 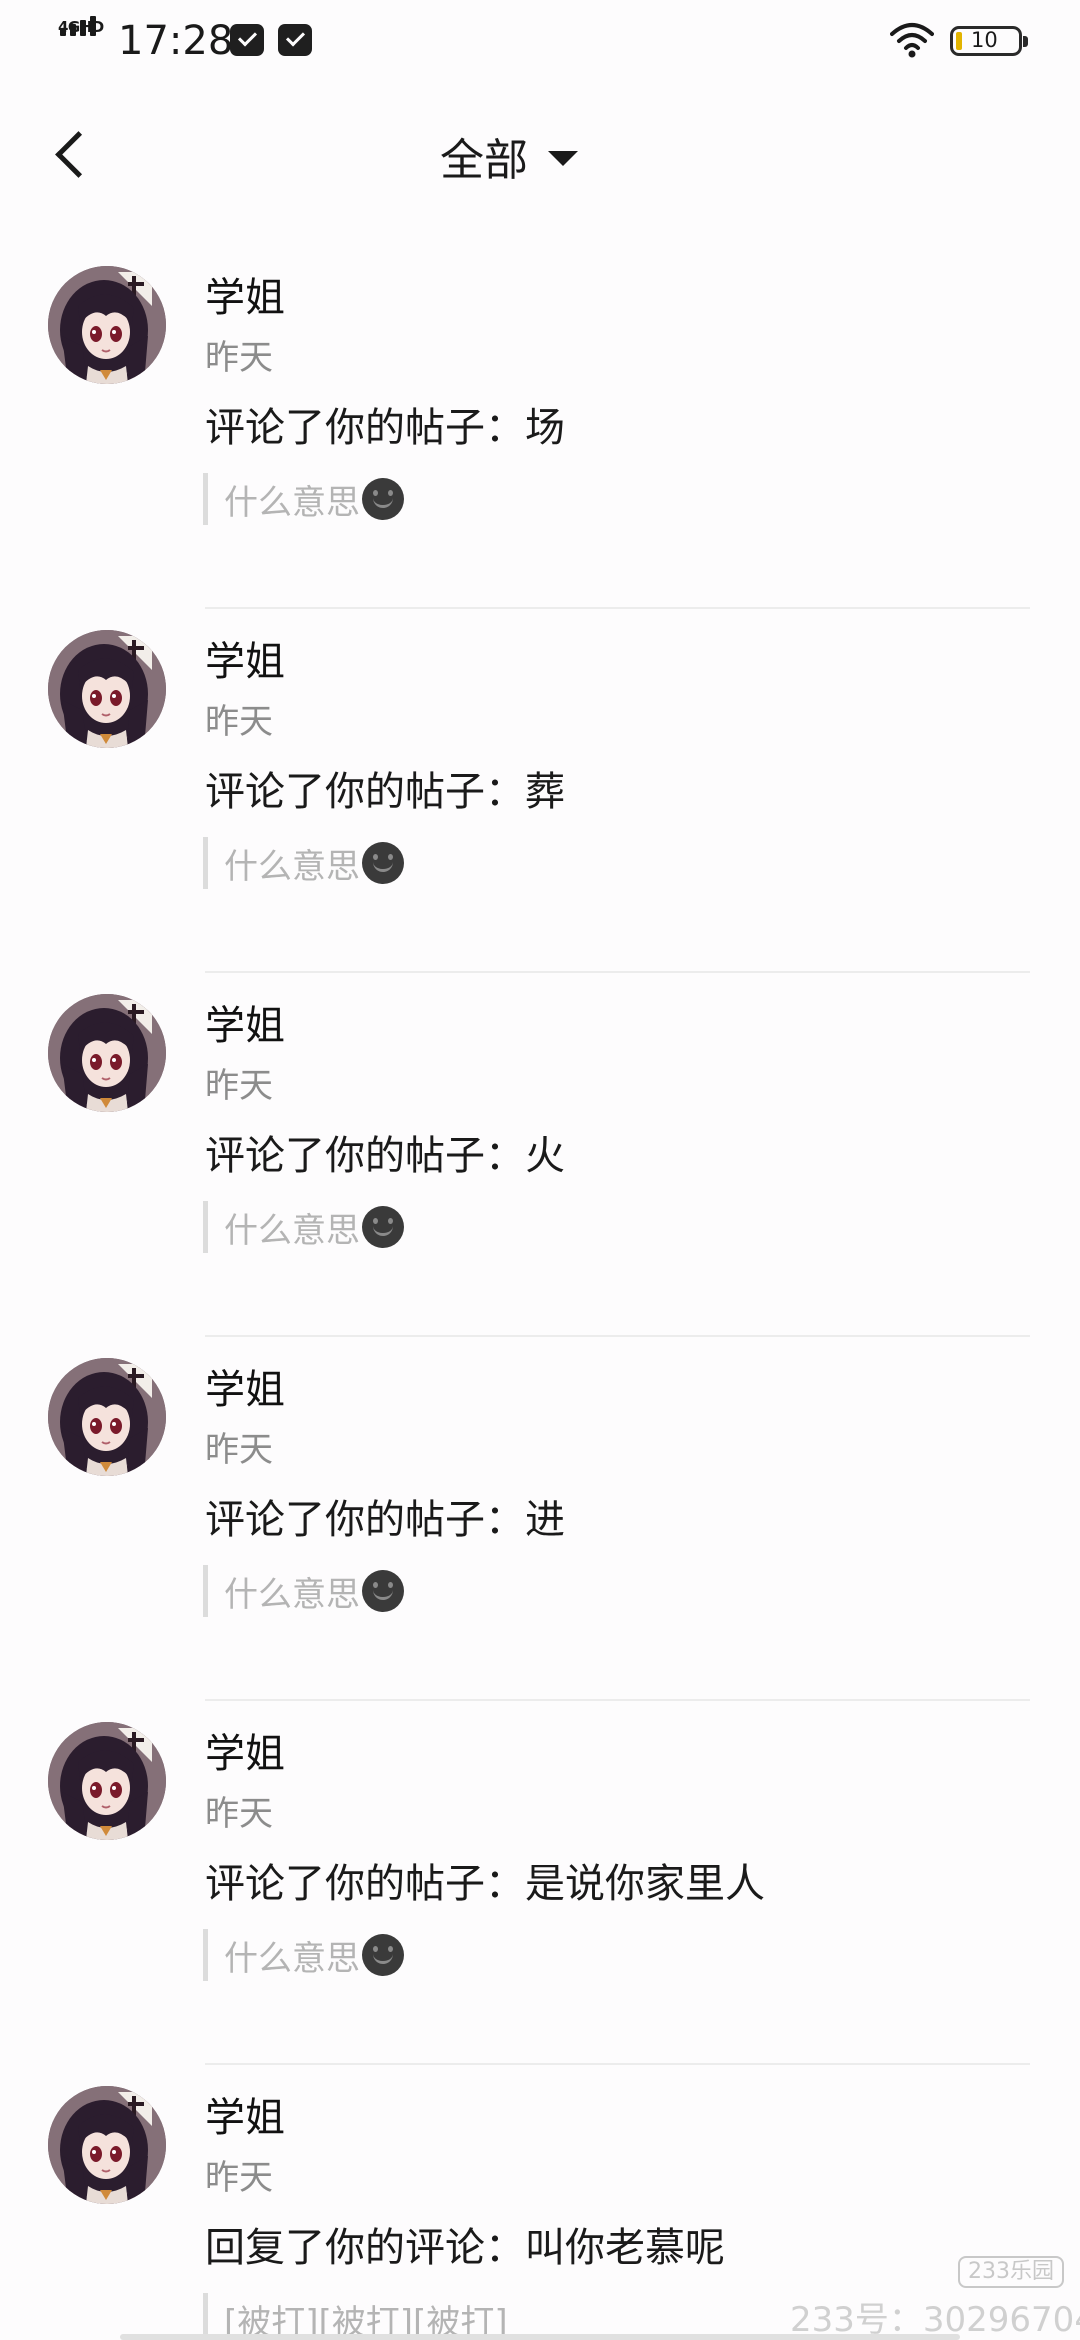 What do you see at coordinates (385, 1156) in the screenshot?
I see `notification-text: 评论了你的帖子：火` at bounding box center [385, 1156].